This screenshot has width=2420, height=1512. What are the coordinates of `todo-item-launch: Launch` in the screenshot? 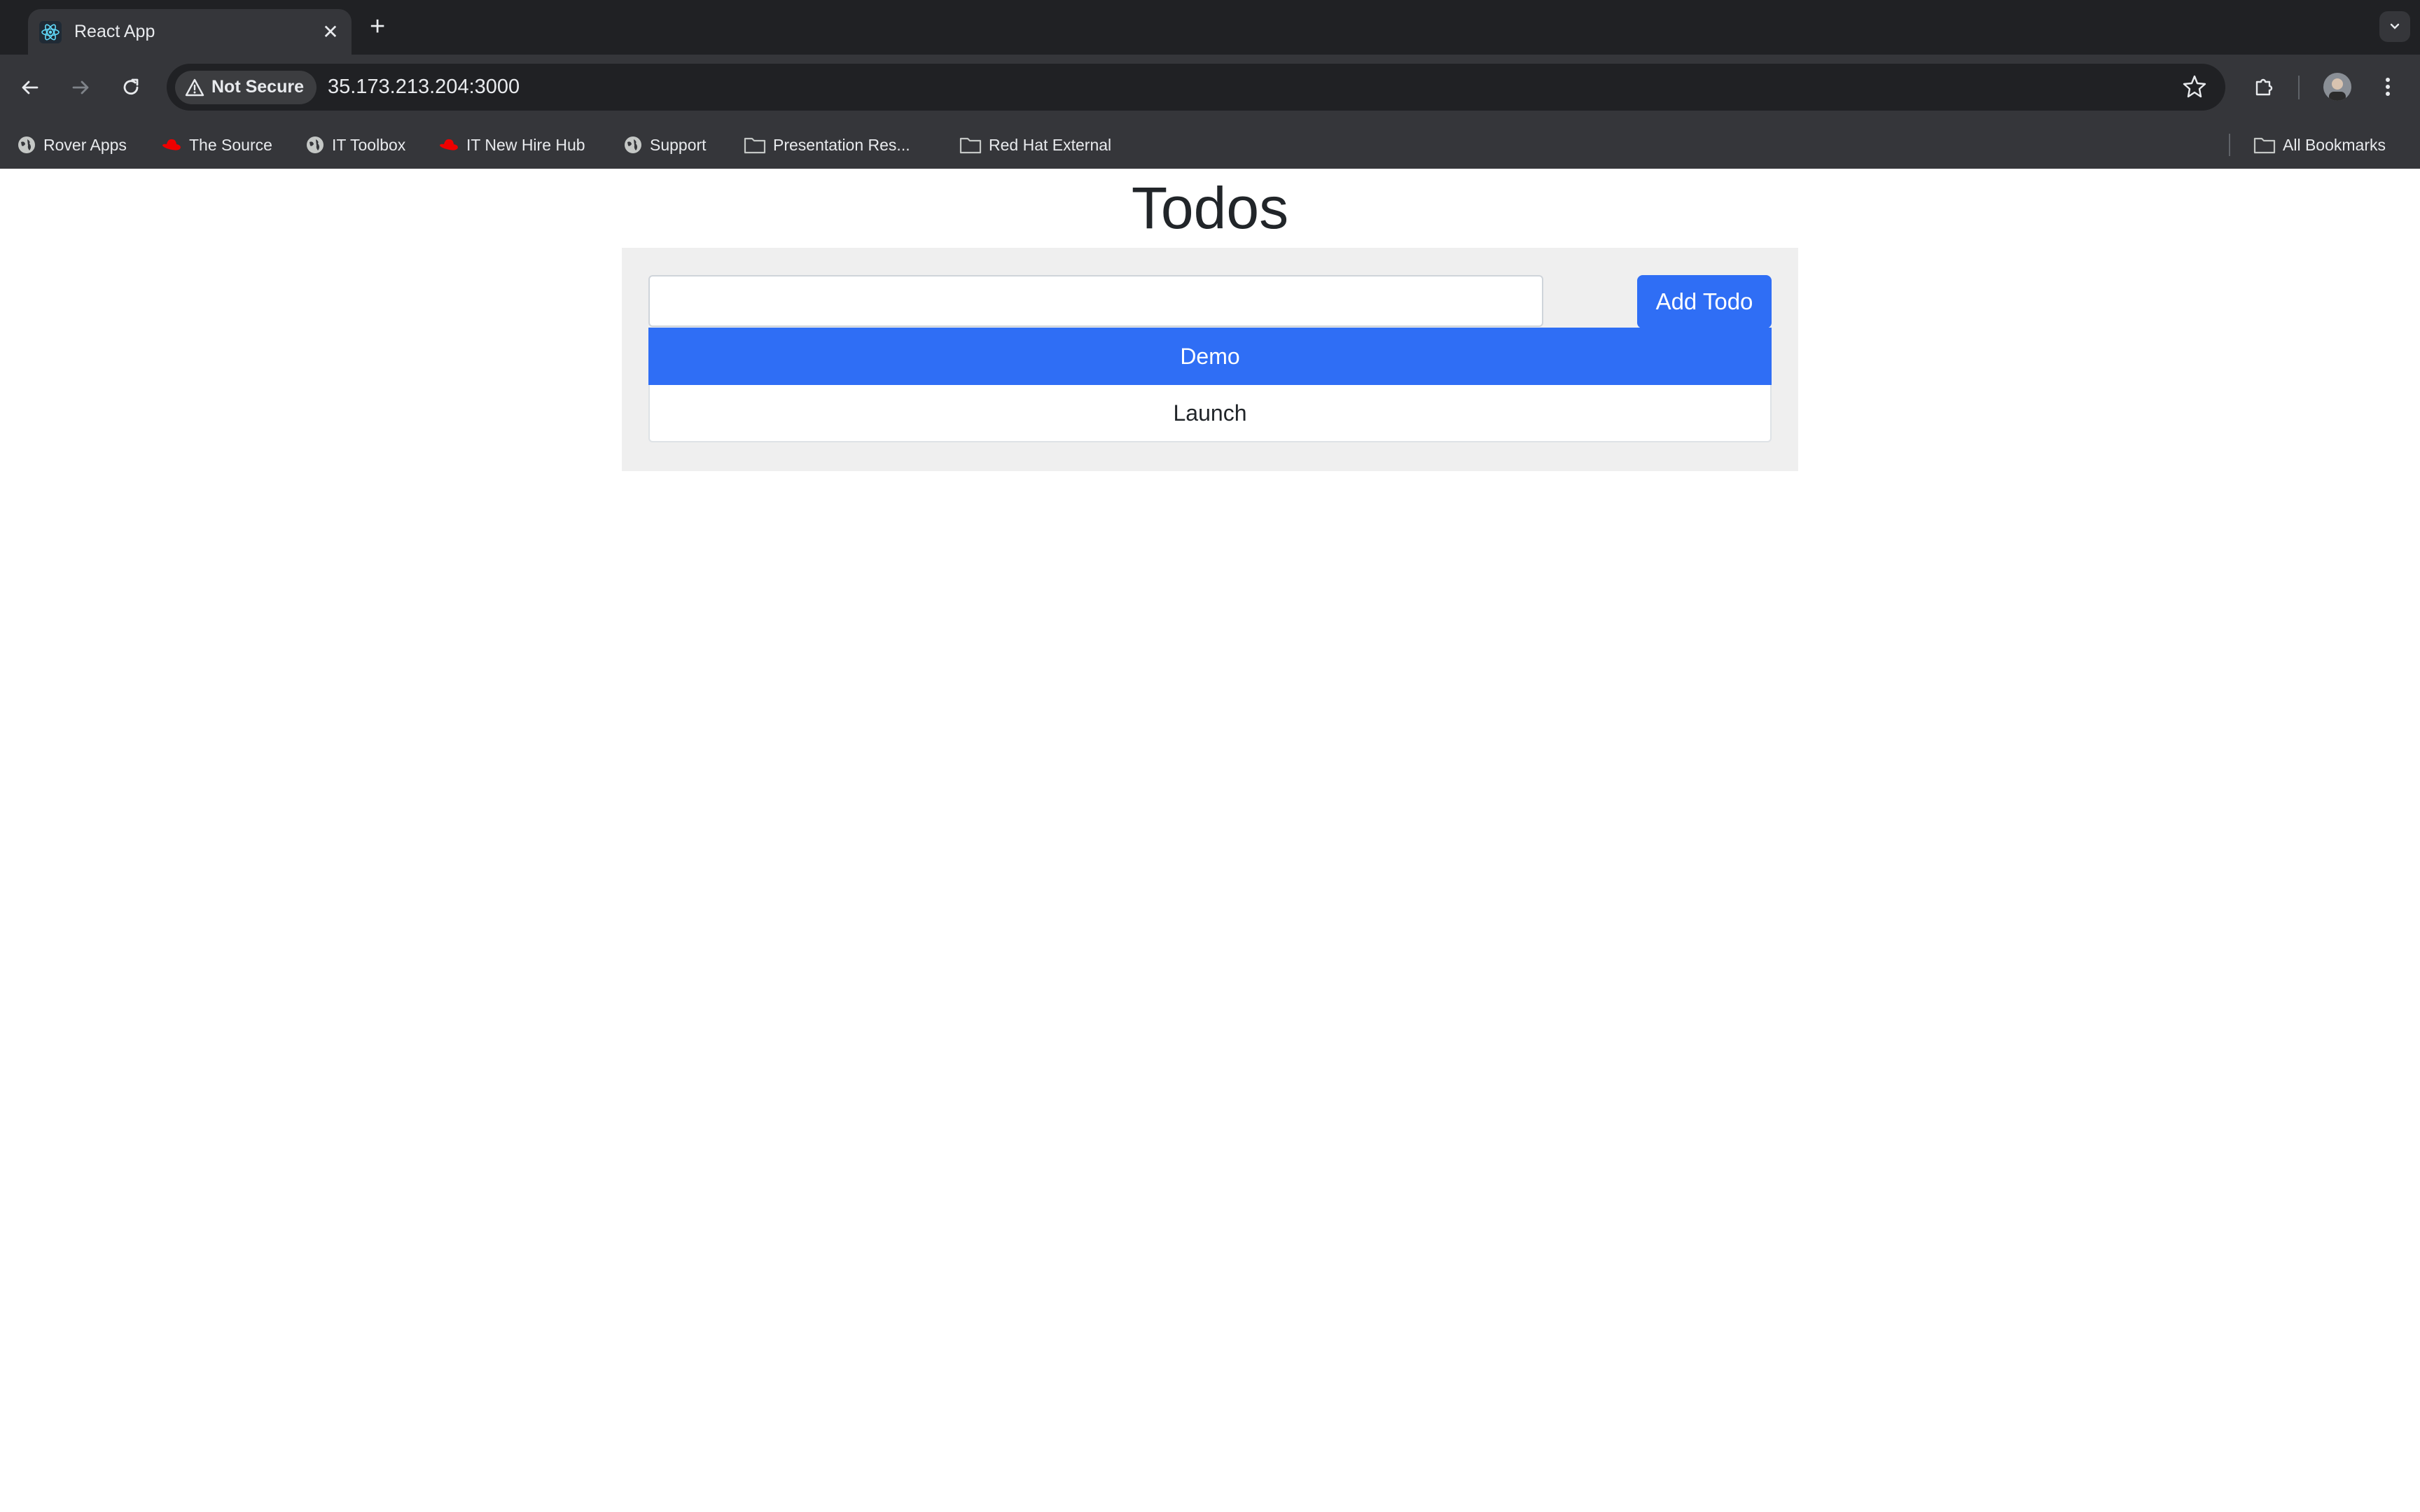 It's located at (1210, 413).